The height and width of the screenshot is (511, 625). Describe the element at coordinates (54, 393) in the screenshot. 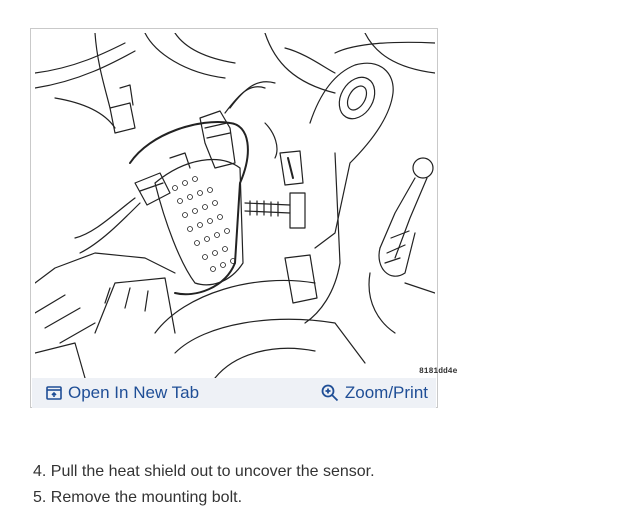

I see `open-new-tab-icon` at that location.